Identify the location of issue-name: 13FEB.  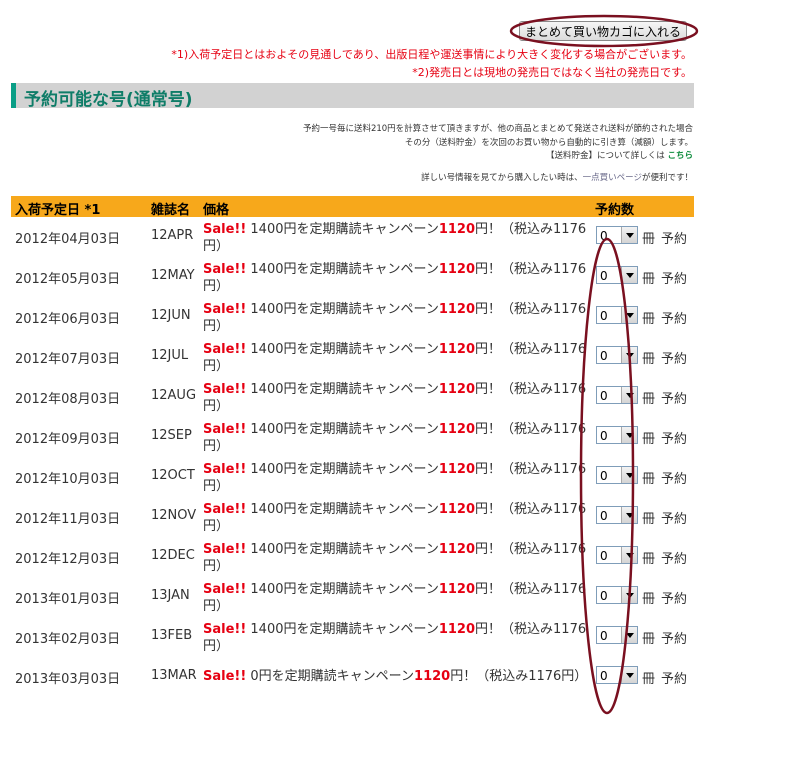
(172, 635).